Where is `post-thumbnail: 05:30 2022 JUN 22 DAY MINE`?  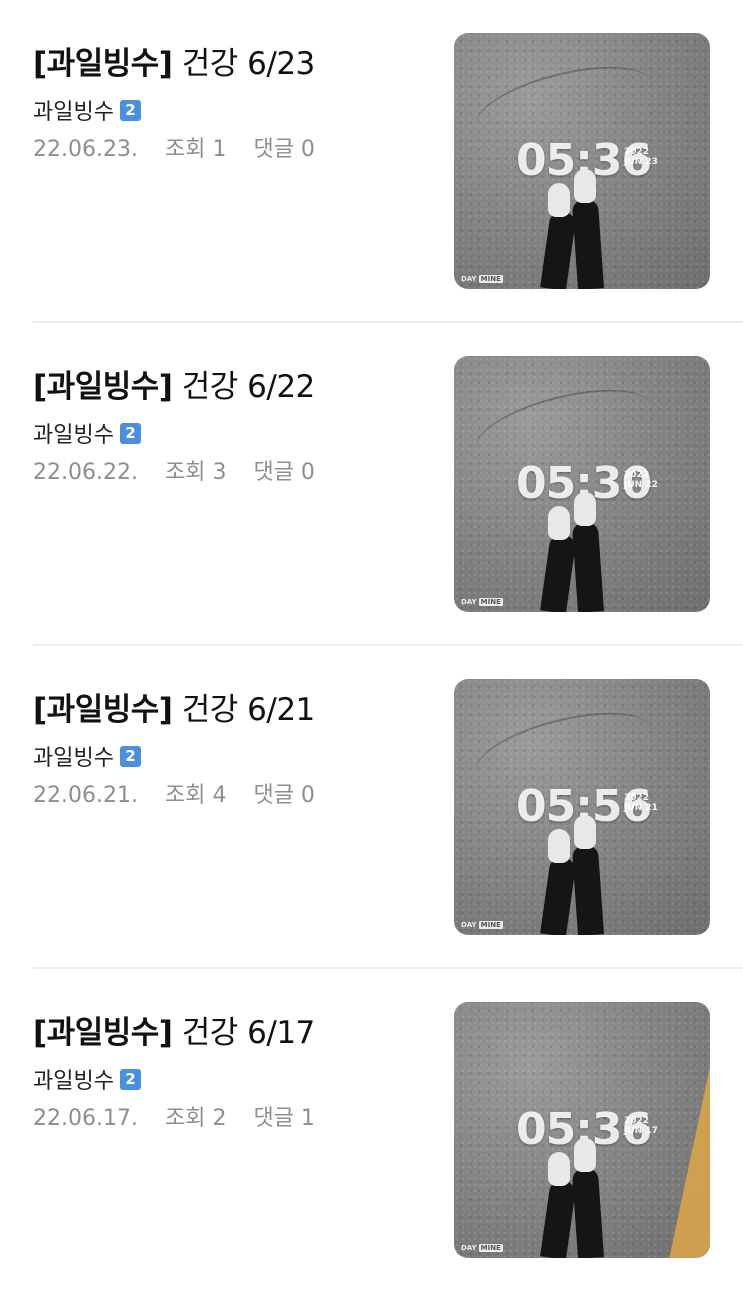 post-thumbnail: 05:30 2022 JUN 22 DAY MINE is located at coordinates (582, 484).